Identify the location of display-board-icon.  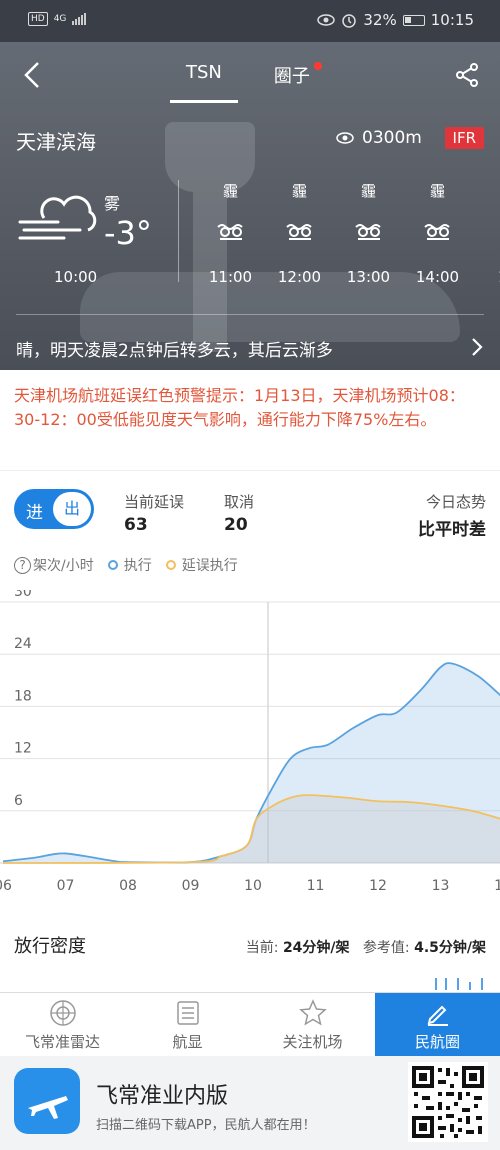
(188, 1013).